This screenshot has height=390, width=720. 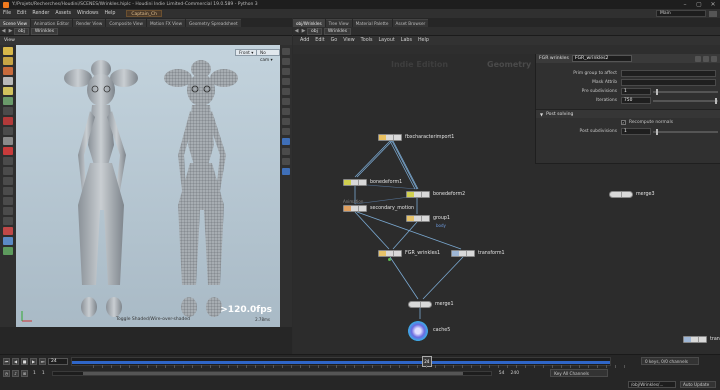 What do you see at coordinates (286, 91) in the screenshot?
I see `wireframe-icon` at bounding box center [286, 91].